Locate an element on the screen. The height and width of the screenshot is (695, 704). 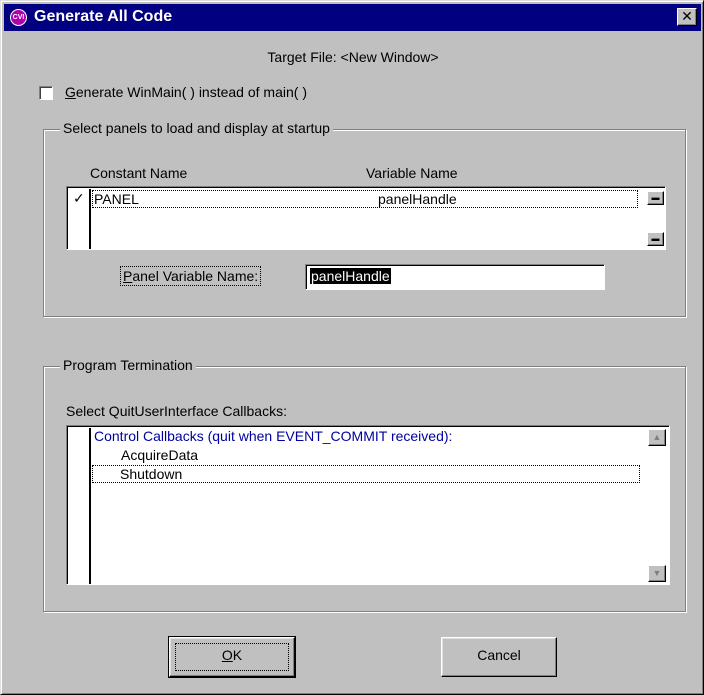
generate-winmain-label: Generate WinMain( ) instead of main( ) is located at coordinates (186, 92).